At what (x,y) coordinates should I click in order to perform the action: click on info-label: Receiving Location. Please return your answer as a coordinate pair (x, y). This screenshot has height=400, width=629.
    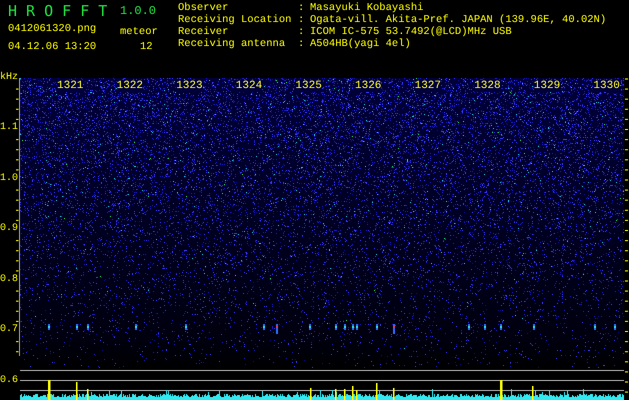
    Looking at the image, I should click on (235, 20).